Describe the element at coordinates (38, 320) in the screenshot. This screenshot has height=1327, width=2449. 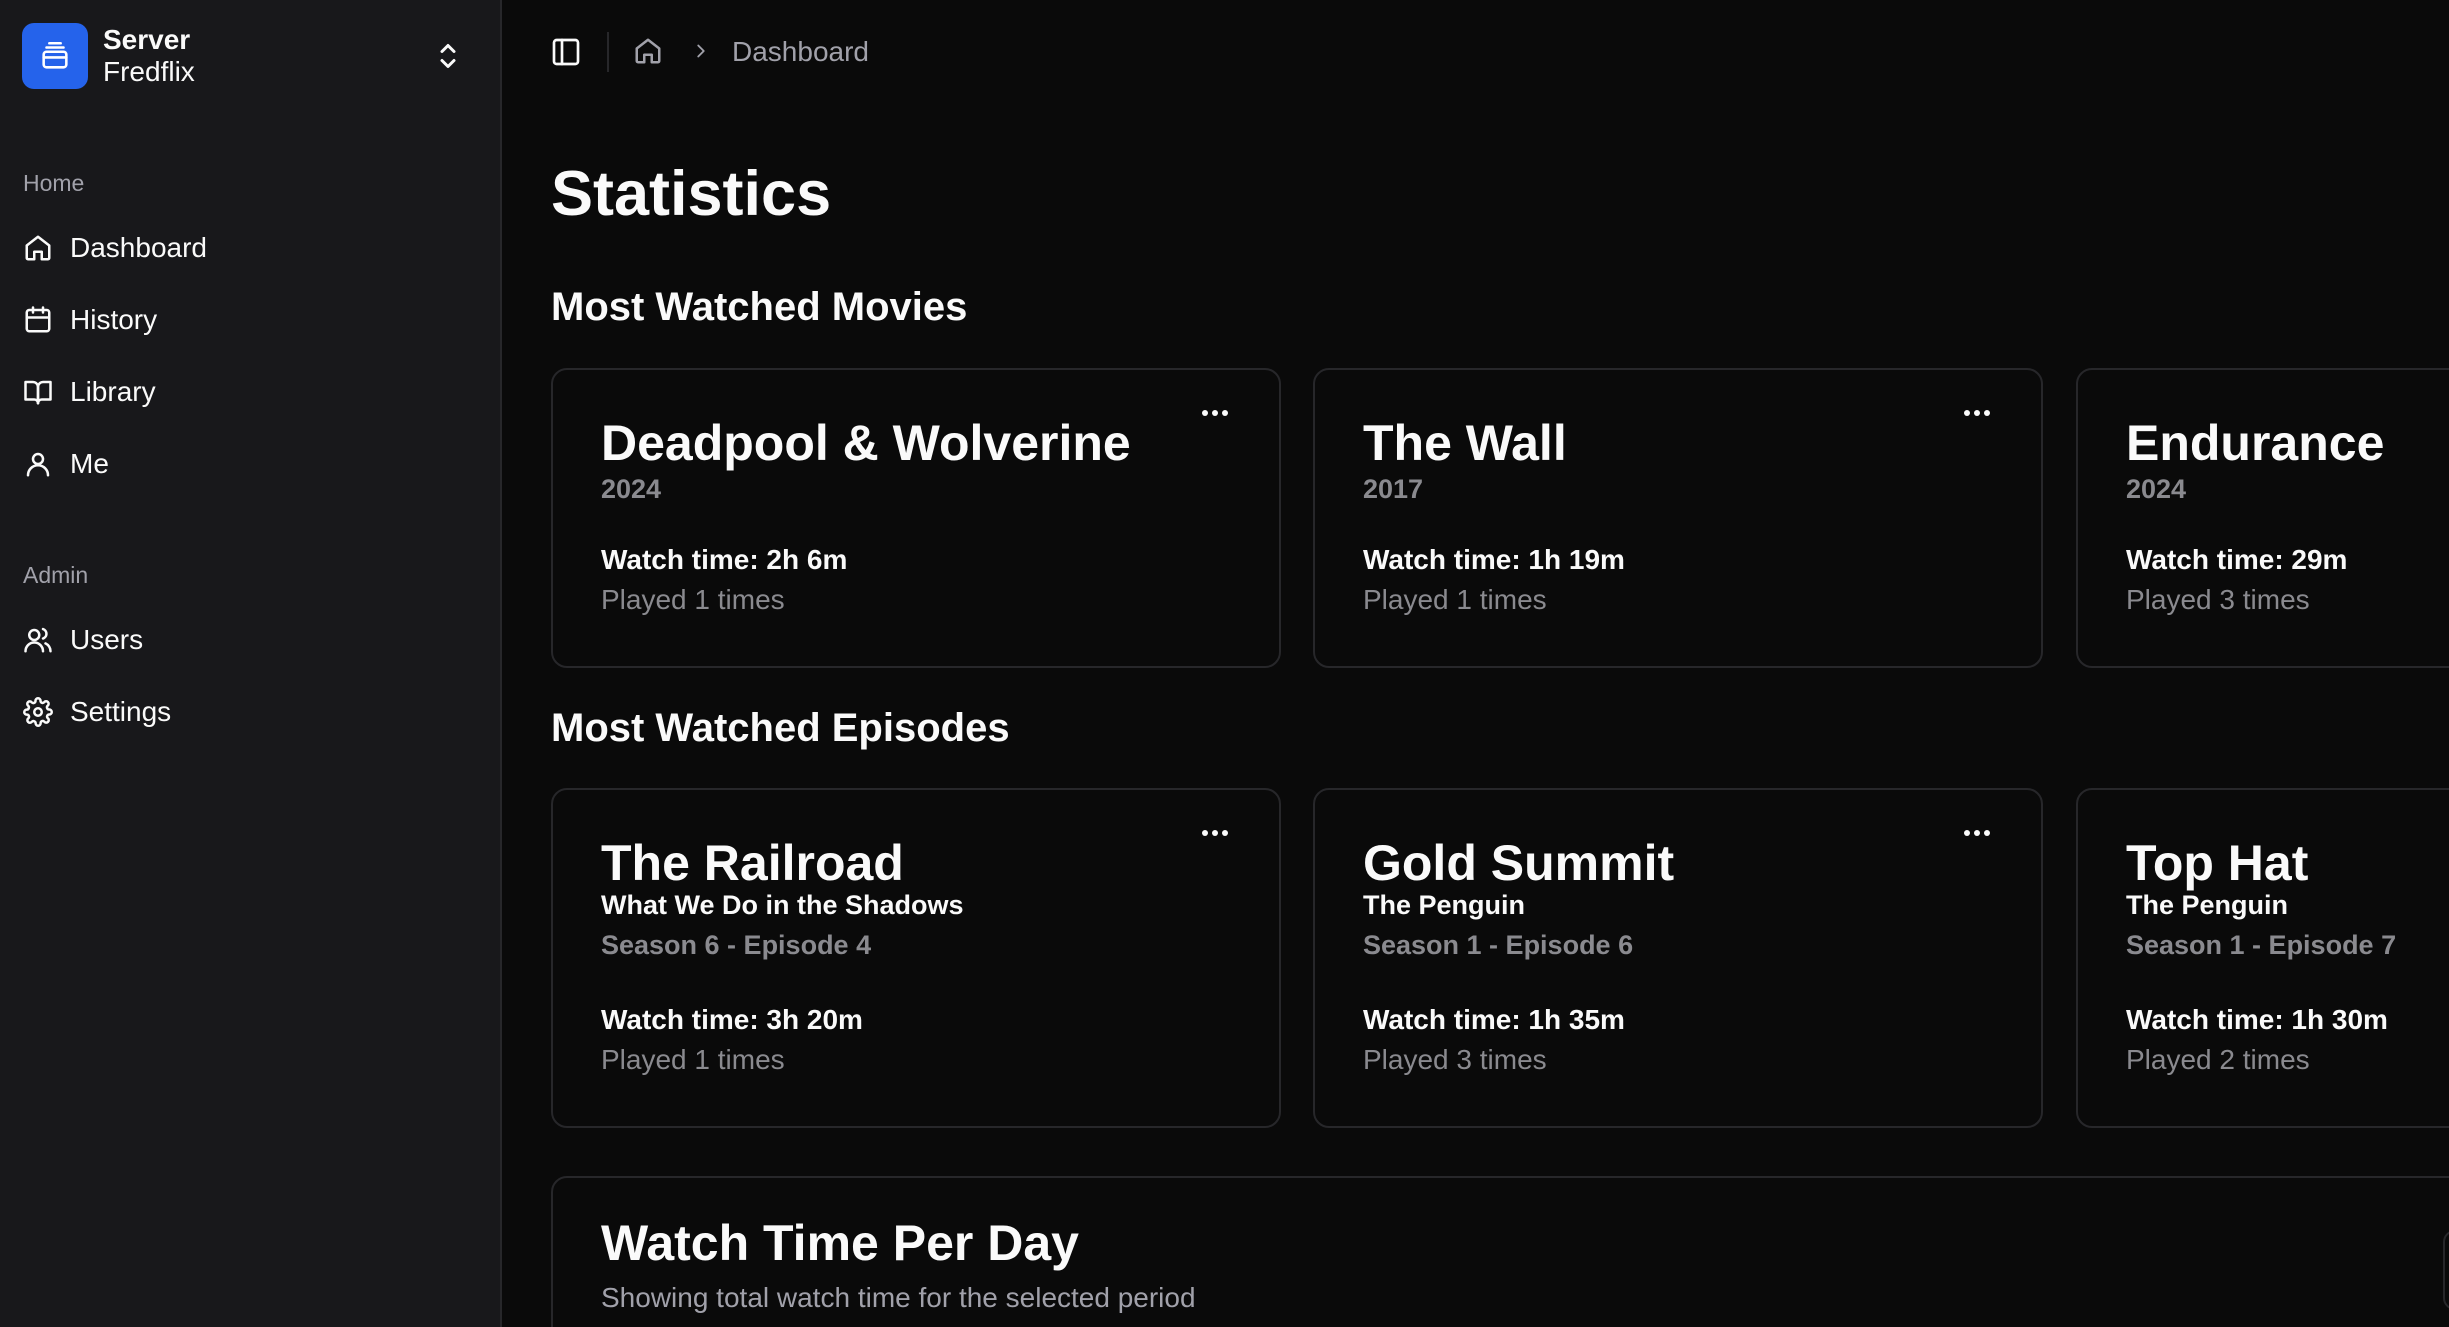
I see `calendar-icon` at that location.